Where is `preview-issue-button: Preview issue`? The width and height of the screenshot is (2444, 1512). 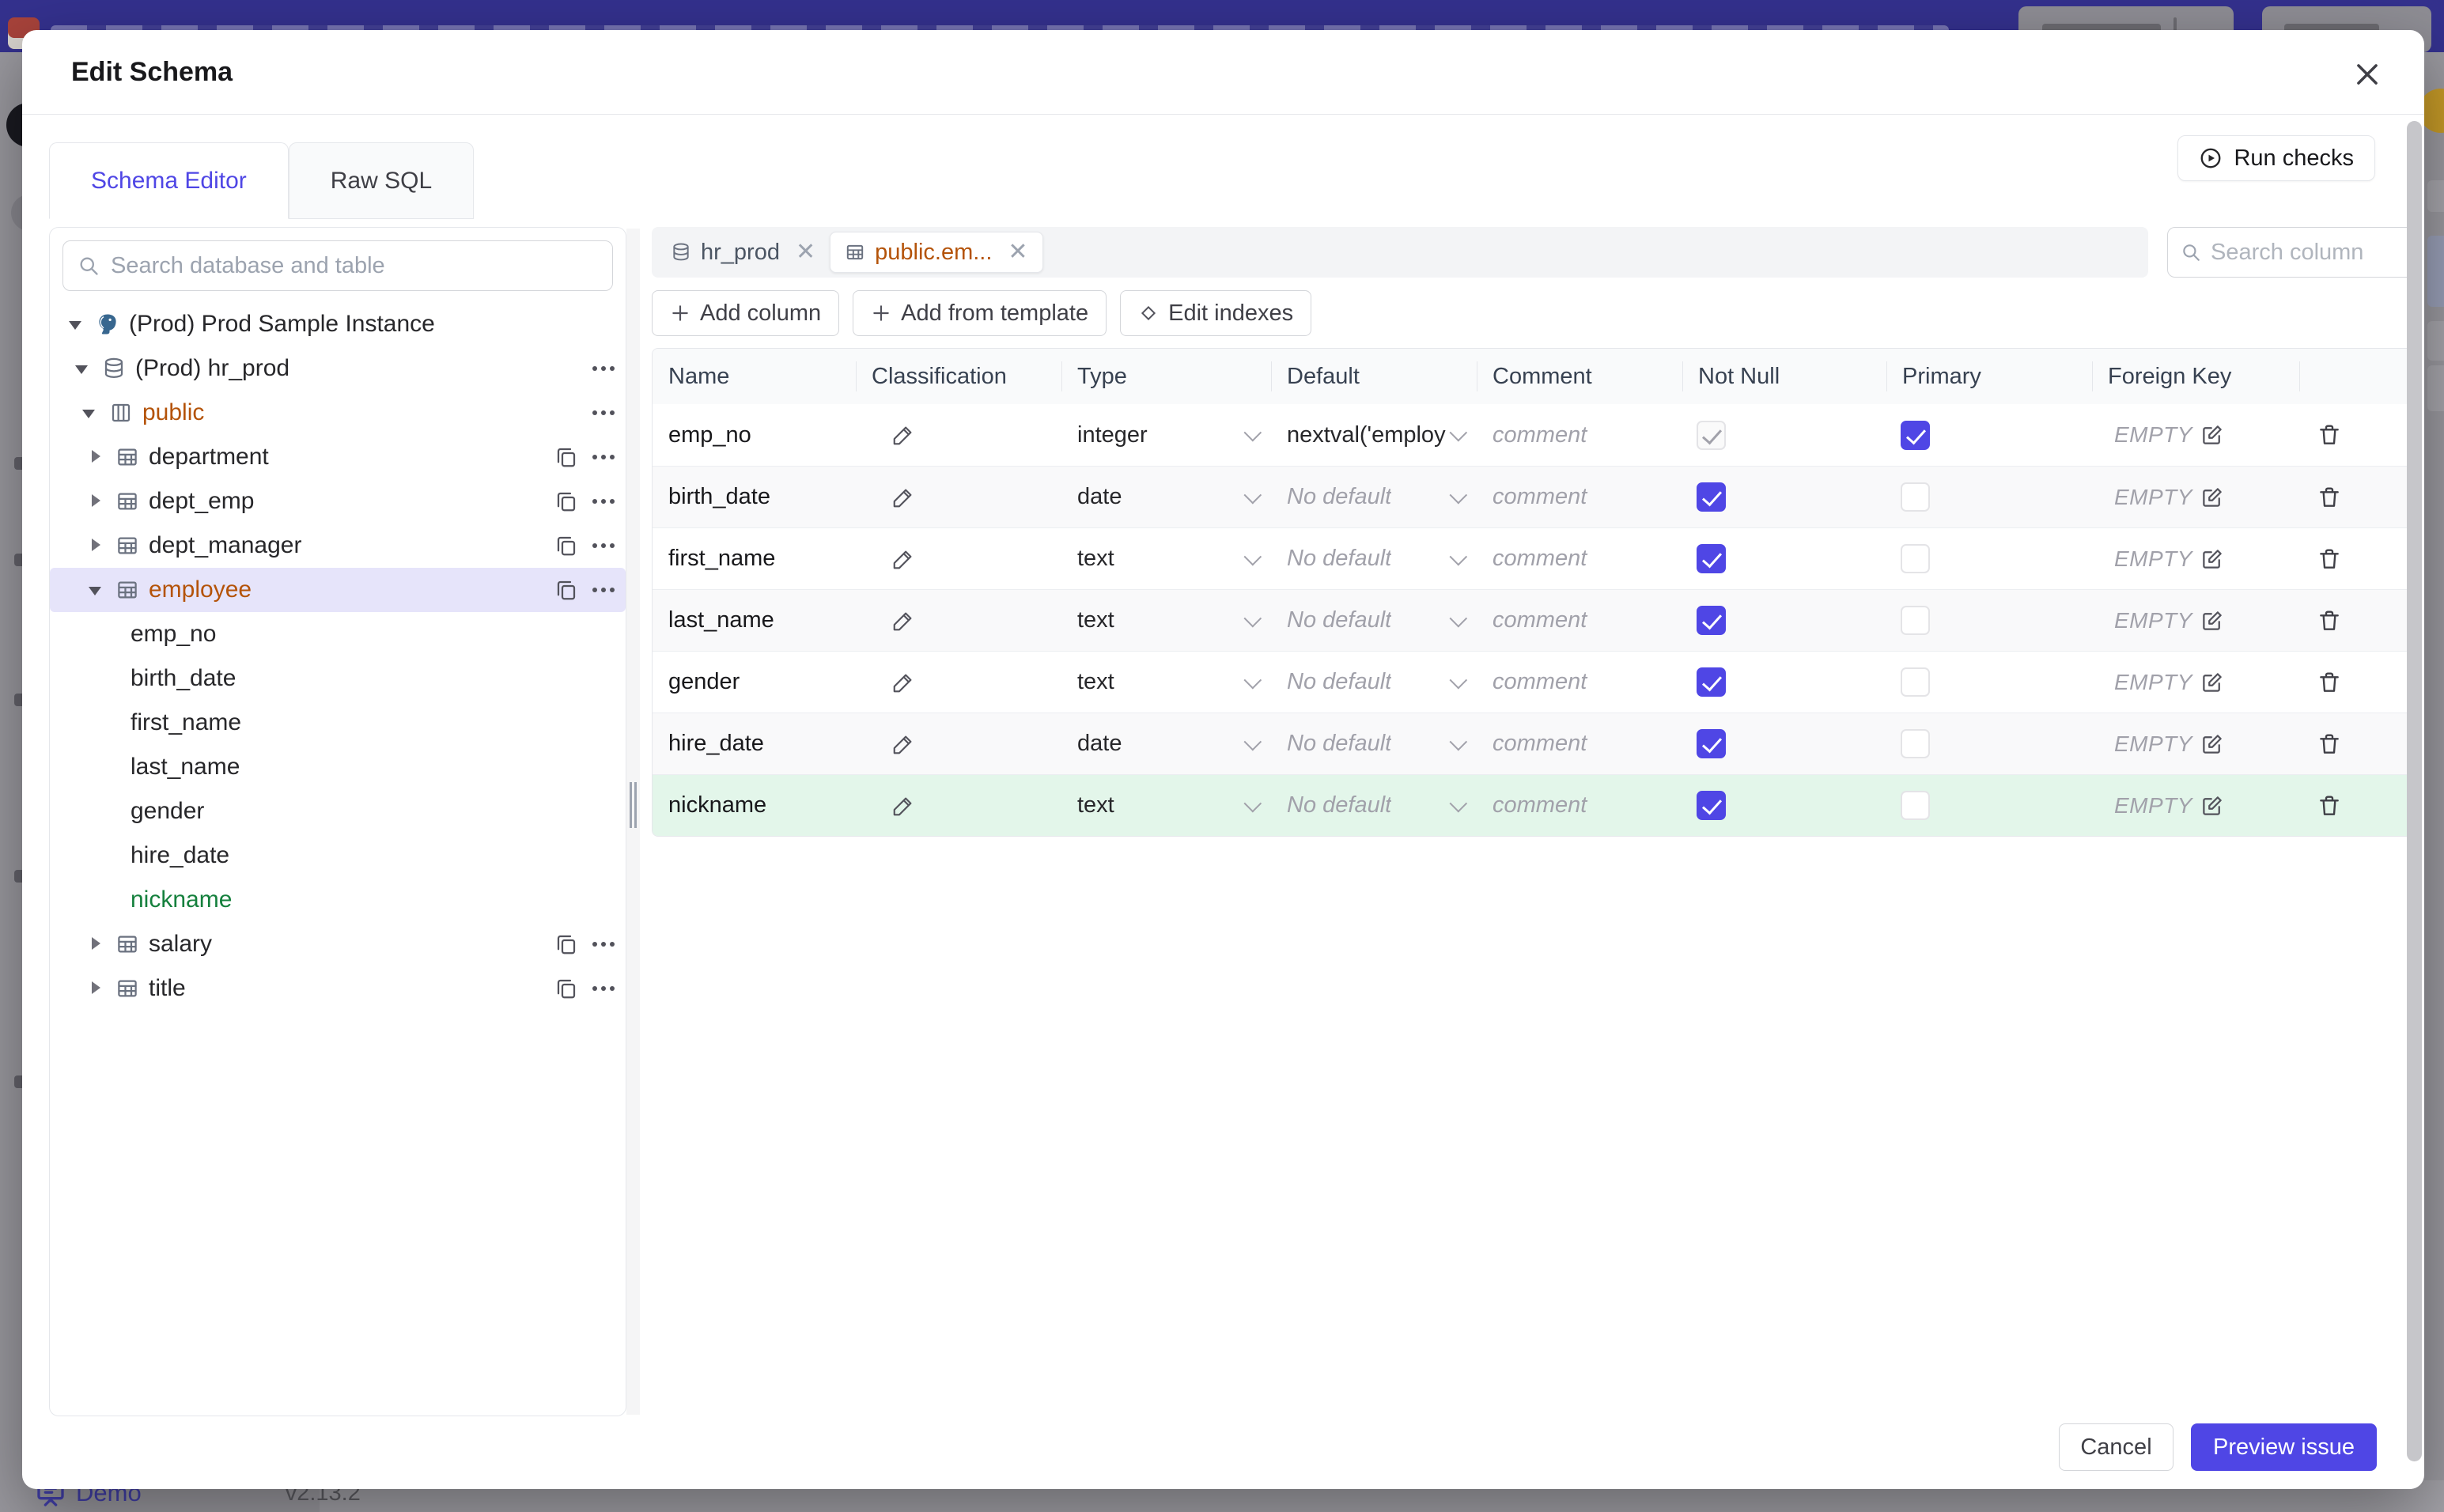 preview-issue-button: Preview issue is located at coordinates (2284, 1447).